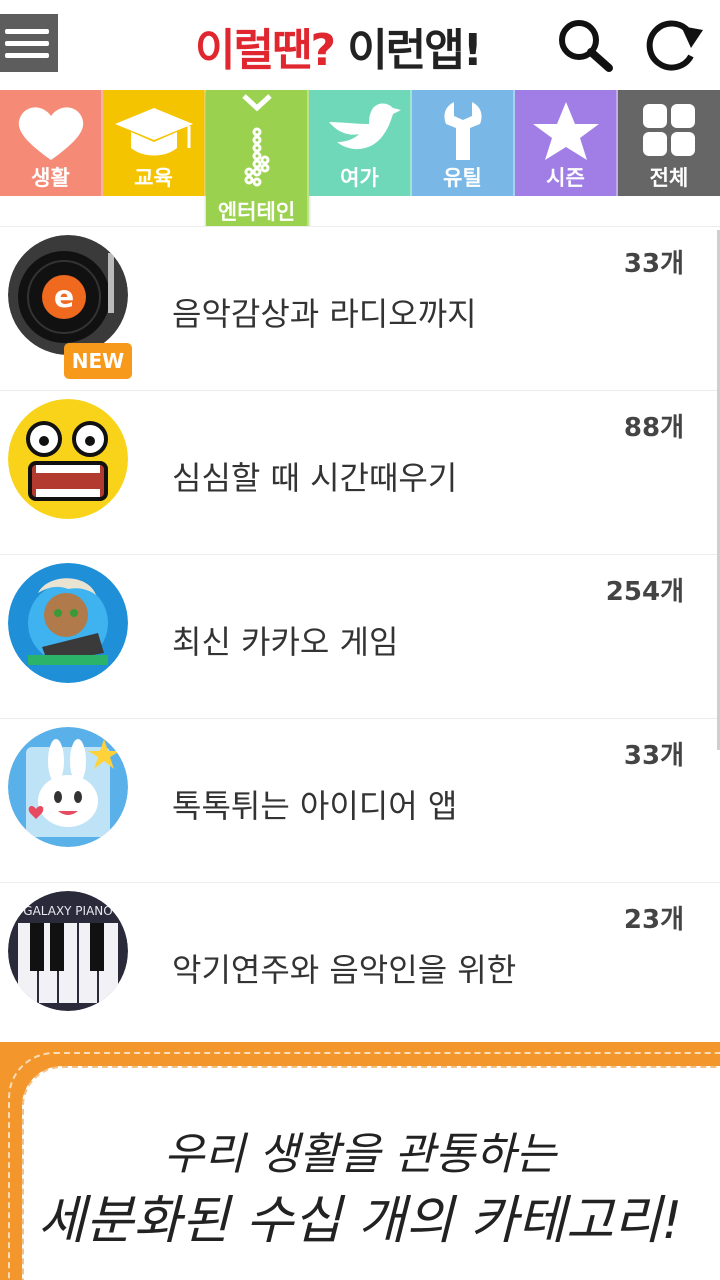 The image size is (720, 1280). Describe the element at coordinates (565, 131) in the screenshot. I see `star-icon` at that location.